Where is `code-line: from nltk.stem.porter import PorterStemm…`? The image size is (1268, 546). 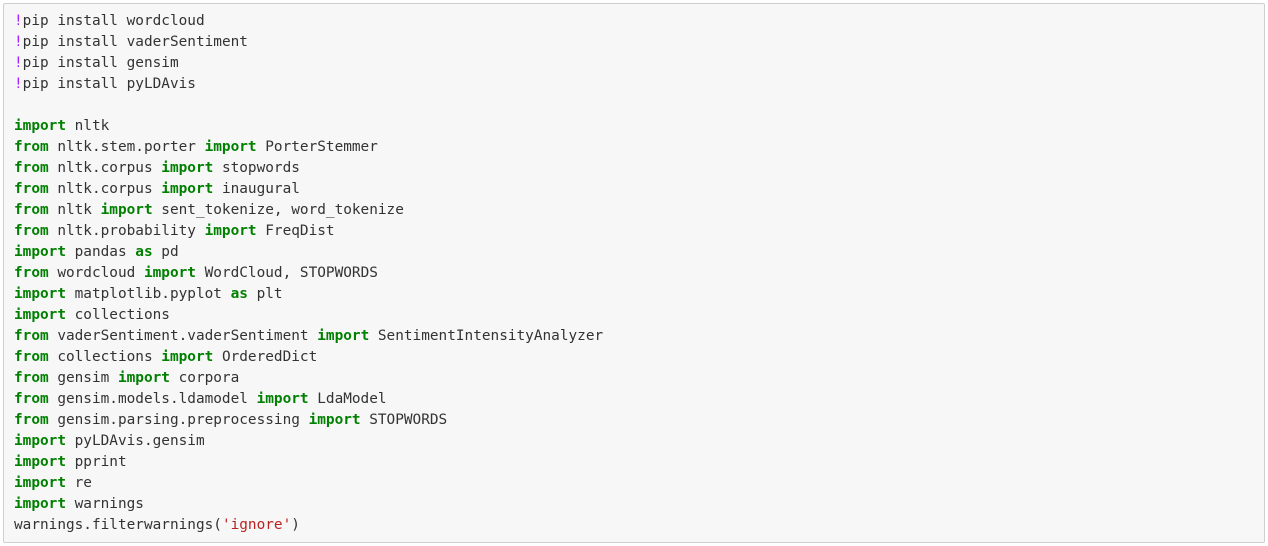
code-line: from nltk.stem.porter import PorterStemm… is located at coordinates (308, 147).